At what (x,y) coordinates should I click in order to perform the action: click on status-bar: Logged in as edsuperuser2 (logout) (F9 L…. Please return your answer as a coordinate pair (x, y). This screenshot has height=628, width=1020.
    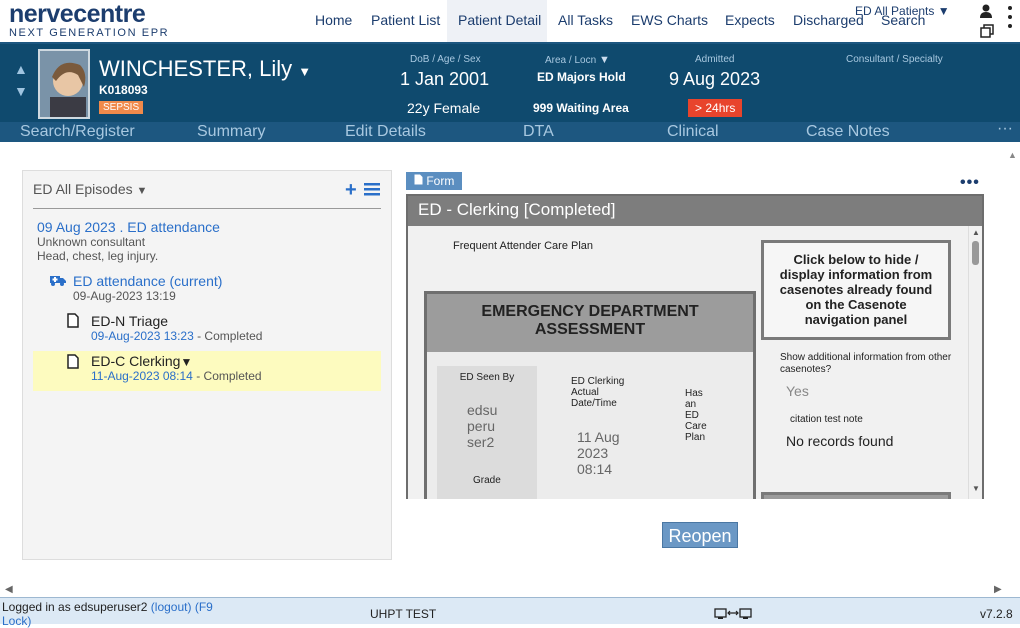
    Looking at the image, I should click on (510, 612).